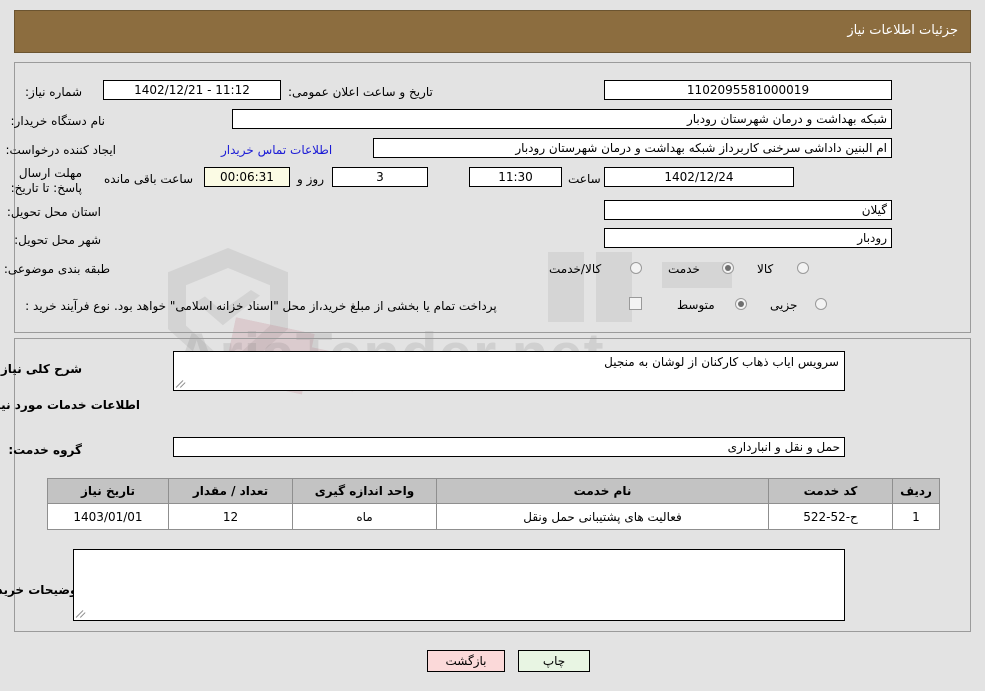  Describe the element at coordinates (554, 661) in the screenshot. I see `print-button: چاپ` at that location.